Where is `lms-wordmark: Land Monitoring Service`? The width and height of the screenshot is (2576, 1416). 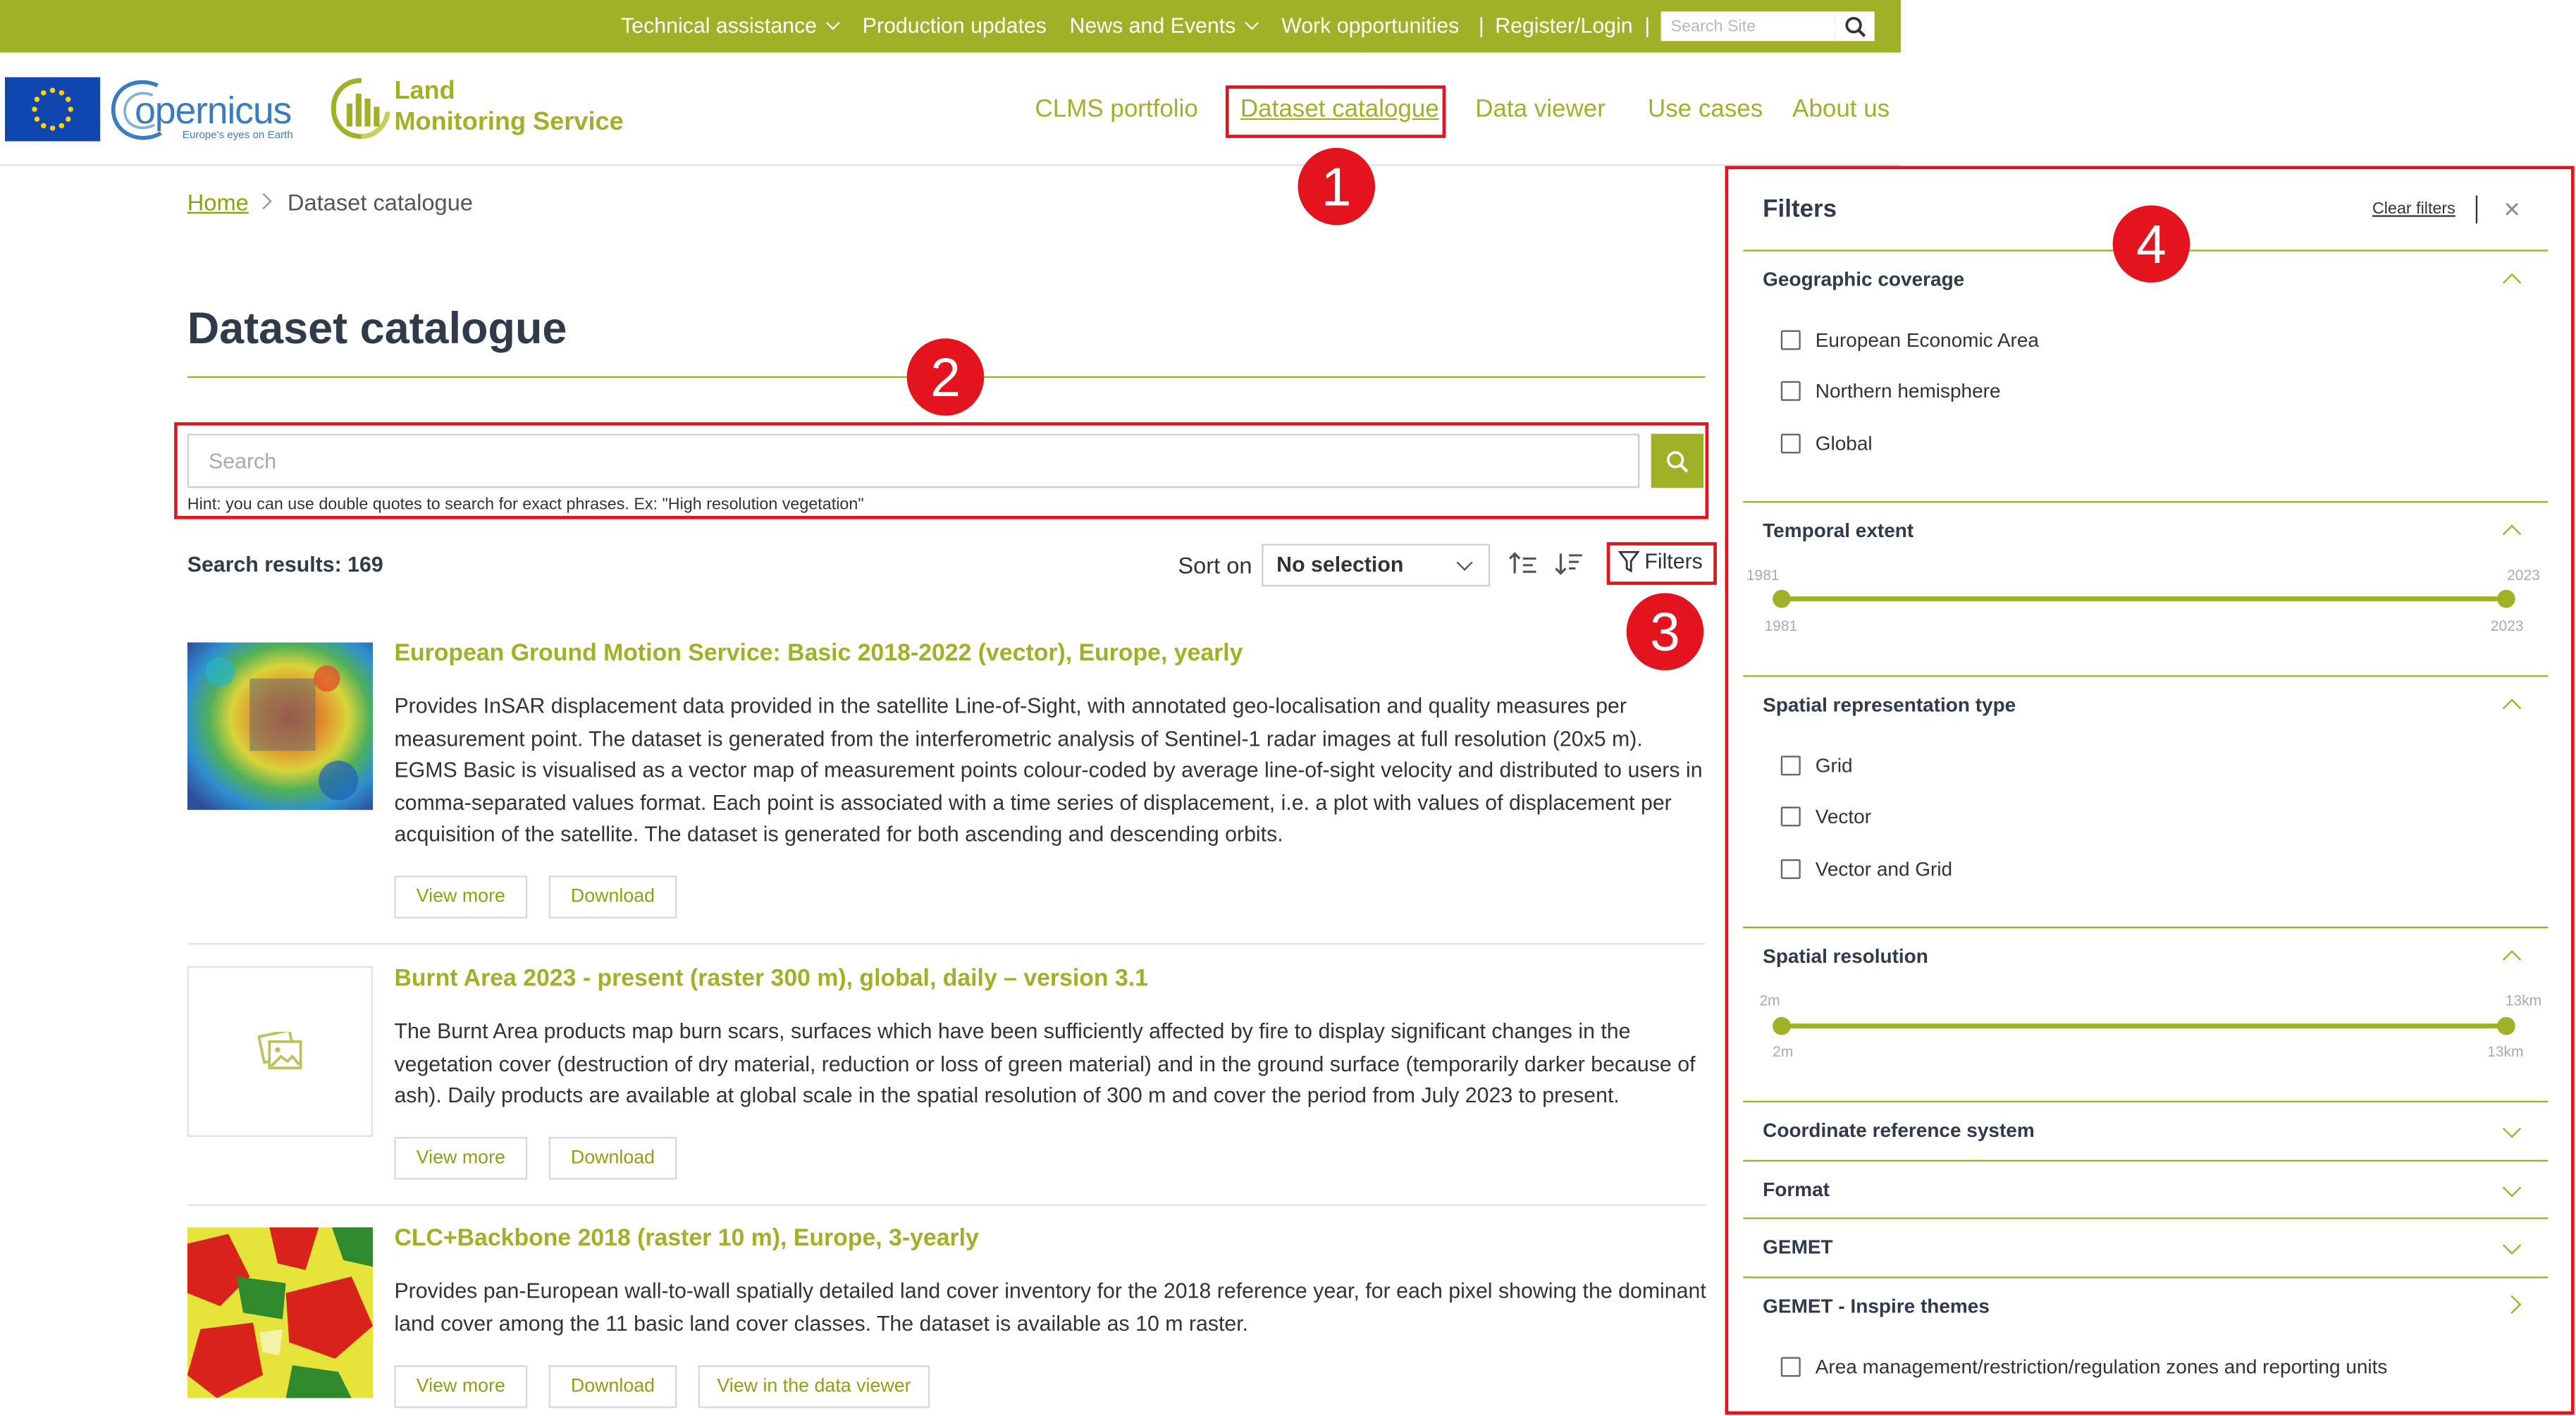 lms-wordmark: Land Monitoring Service is located at coordinates (509, 107).